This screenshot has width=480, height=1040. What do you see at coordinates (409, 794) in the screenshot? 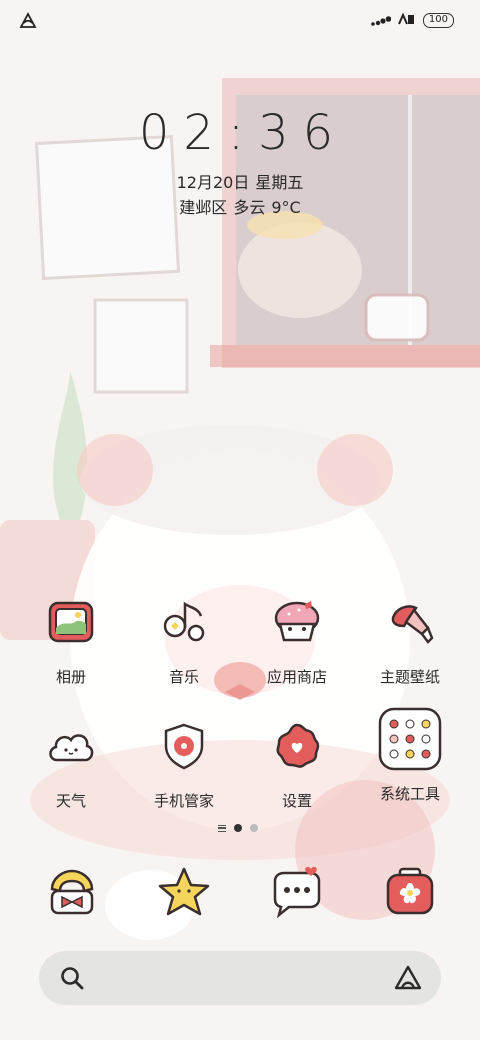
I see `app-label: 系统工具` at bounding box center [409, 794].